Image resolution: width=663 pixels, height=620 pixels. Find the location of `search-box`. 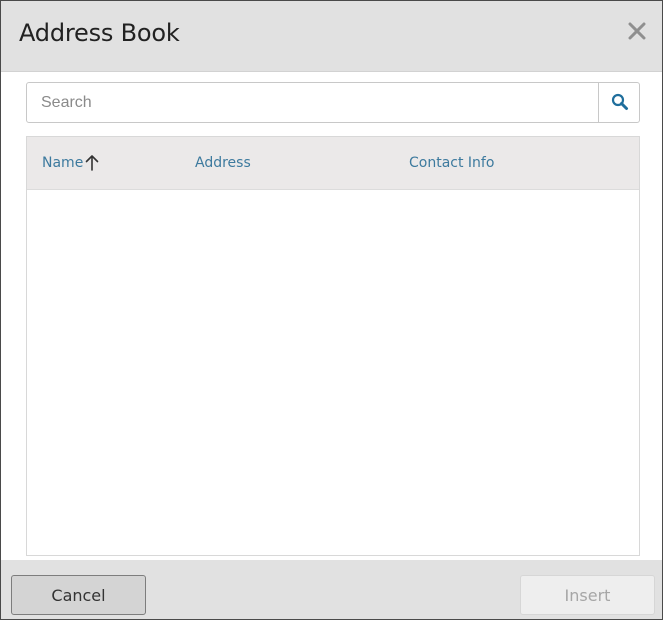

search-box is located at coordinates (333, 102).